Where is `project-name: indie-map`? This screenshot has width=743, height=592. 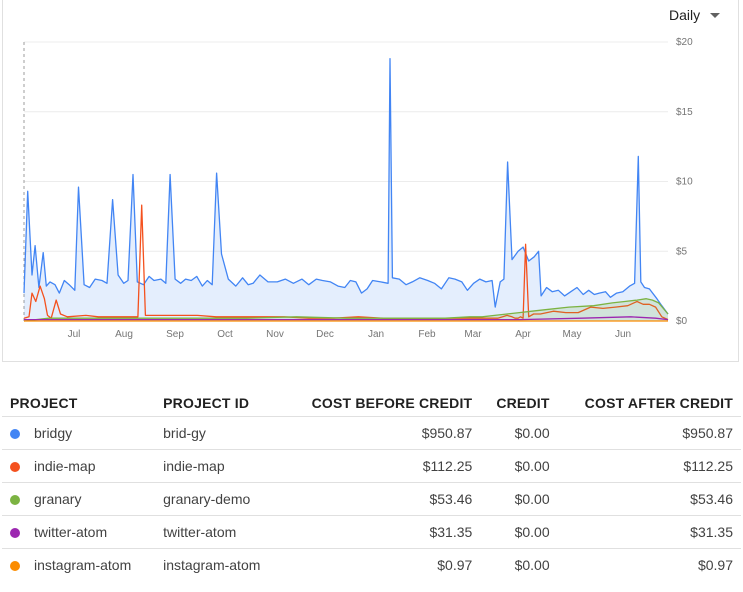 project-name: indie-map is located at coordinates (65, 466).